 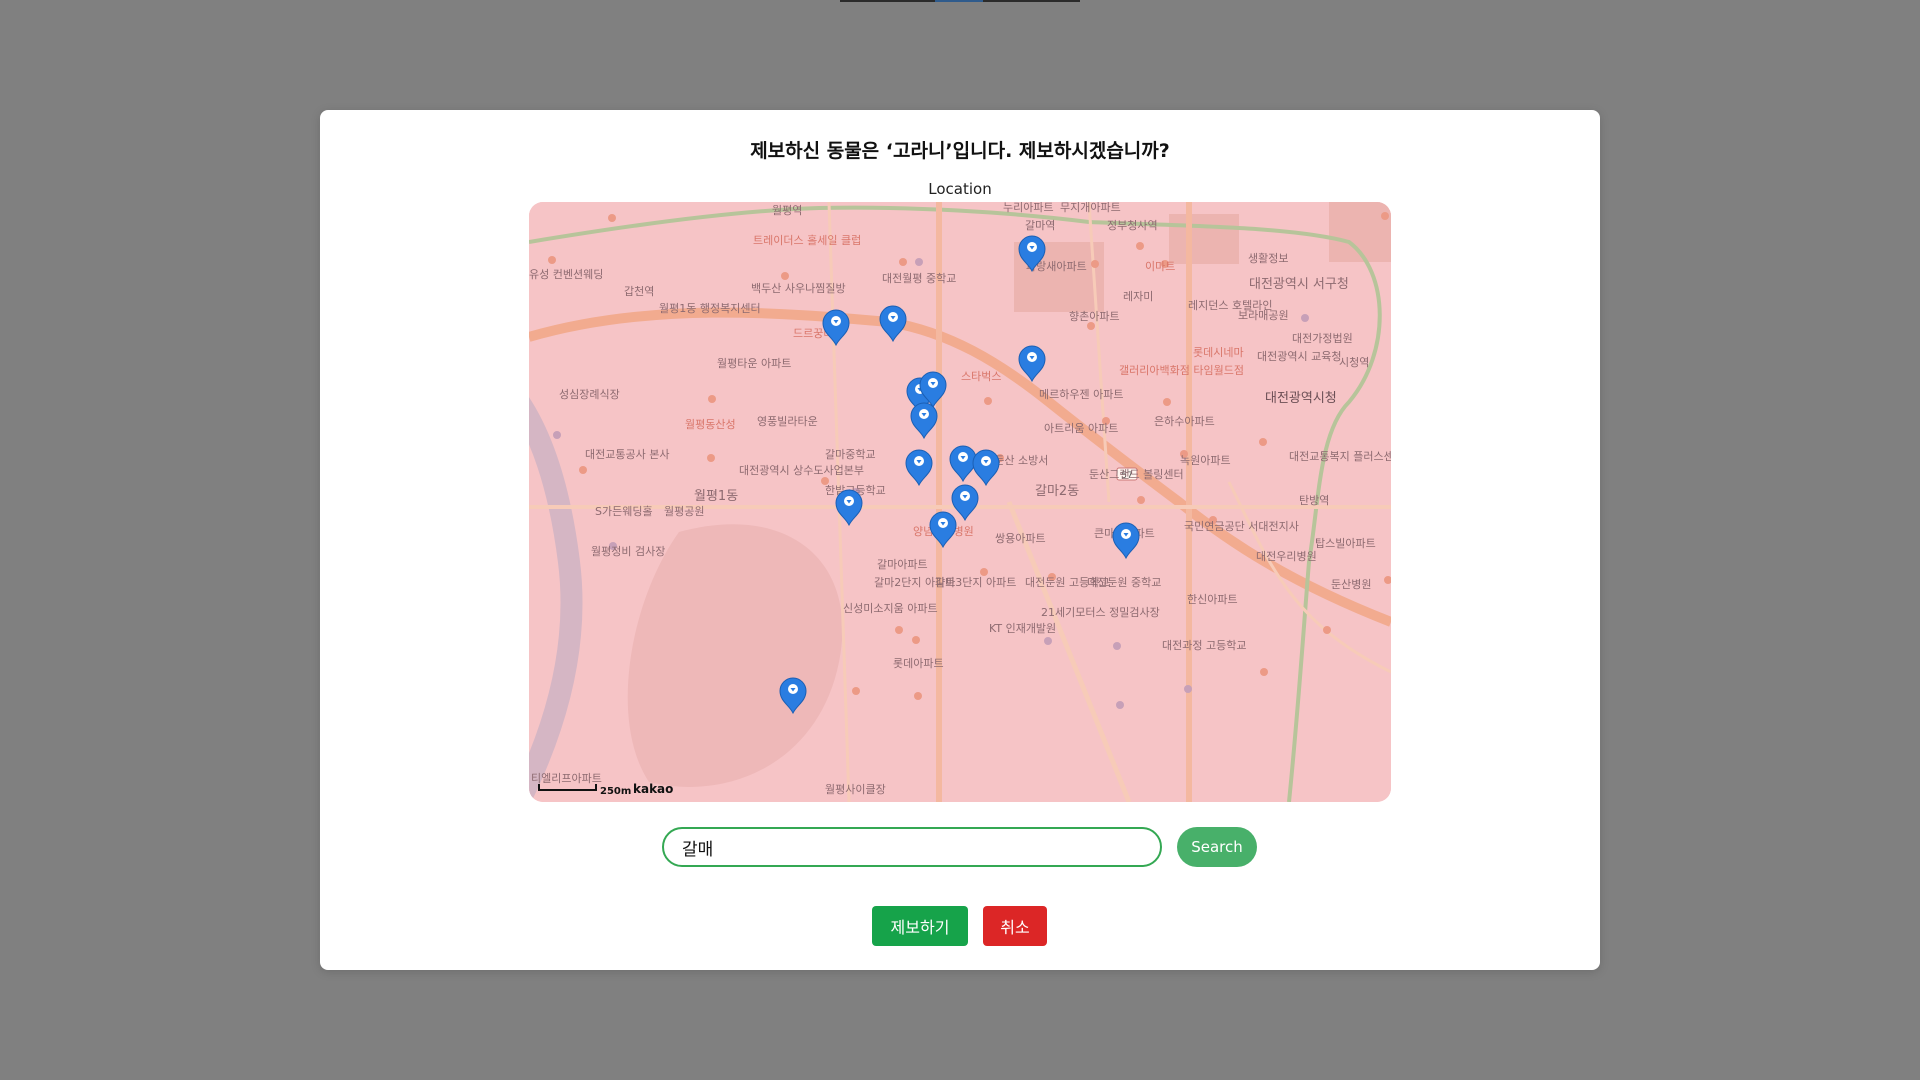 I want to click on map-label: 스타벅스, so click(x=981, y=376).